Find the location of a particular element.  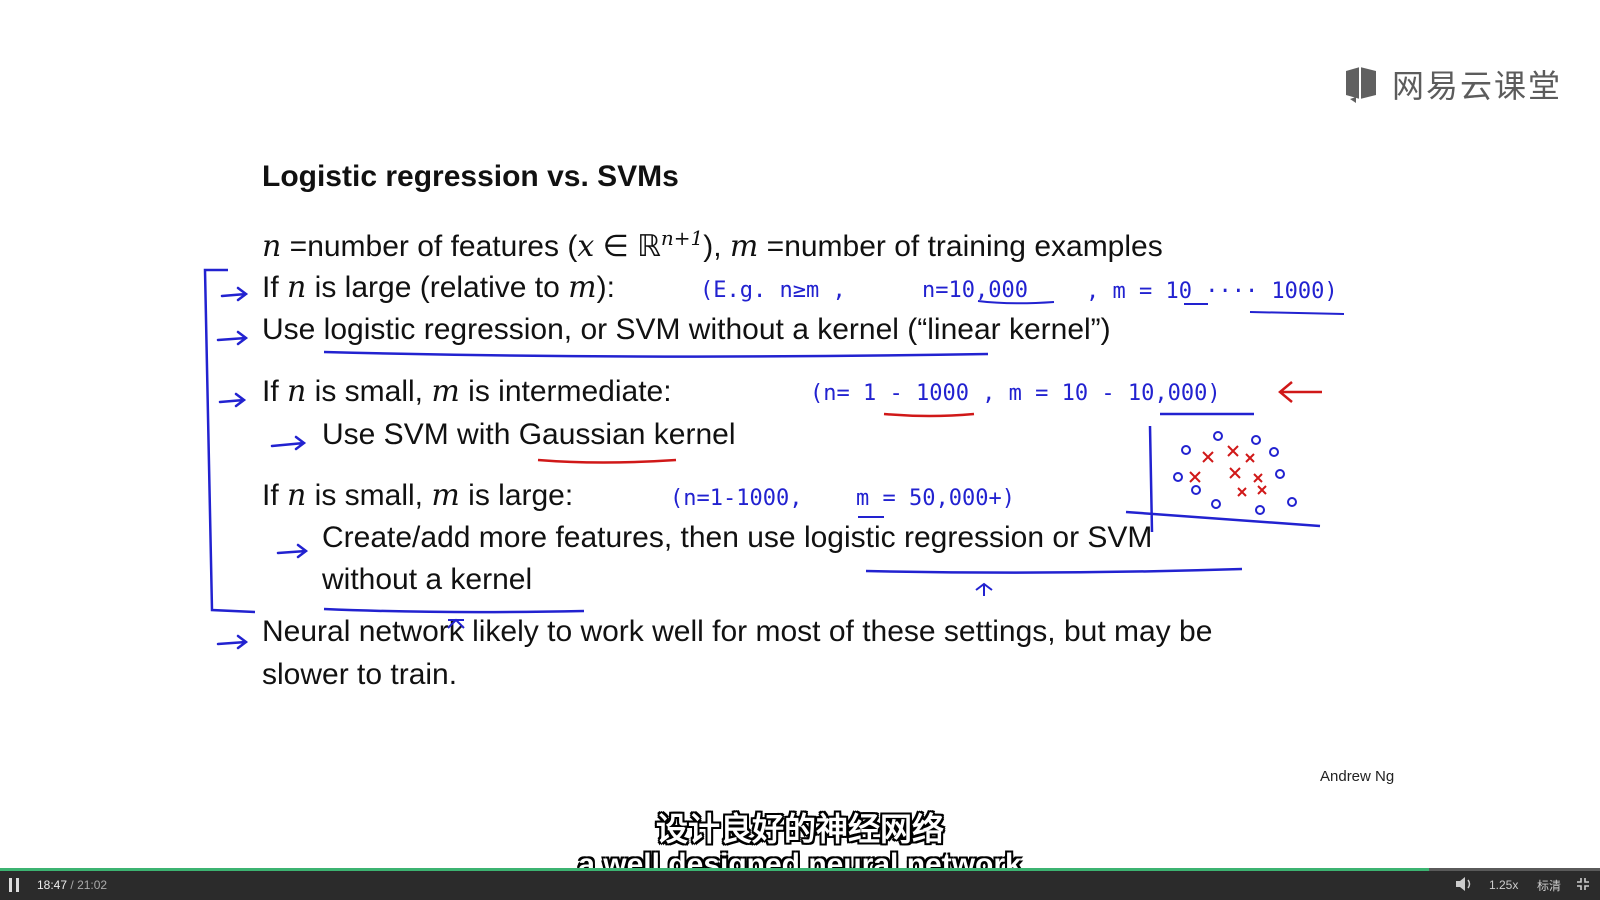

pause-icon is located at coordinates (10, 885).